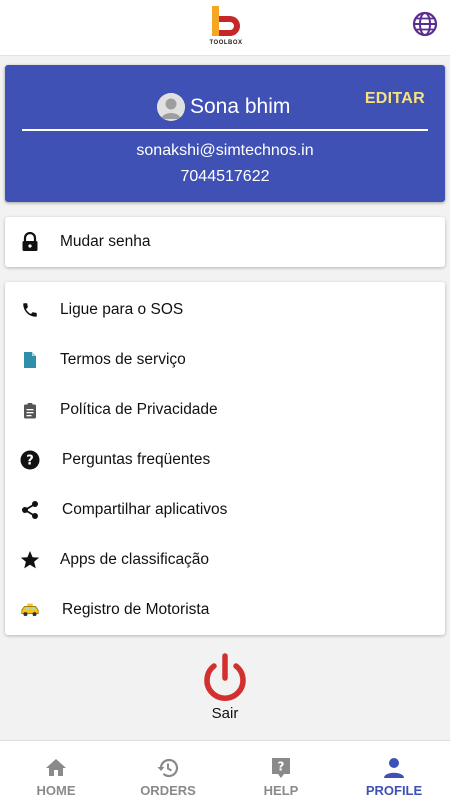 This screenshot has height=800, width=450. What do you see at coordinates (225, 176) in the screenshot?
I see `profile-phone: 7044517622` at bounding box center [225, 176].